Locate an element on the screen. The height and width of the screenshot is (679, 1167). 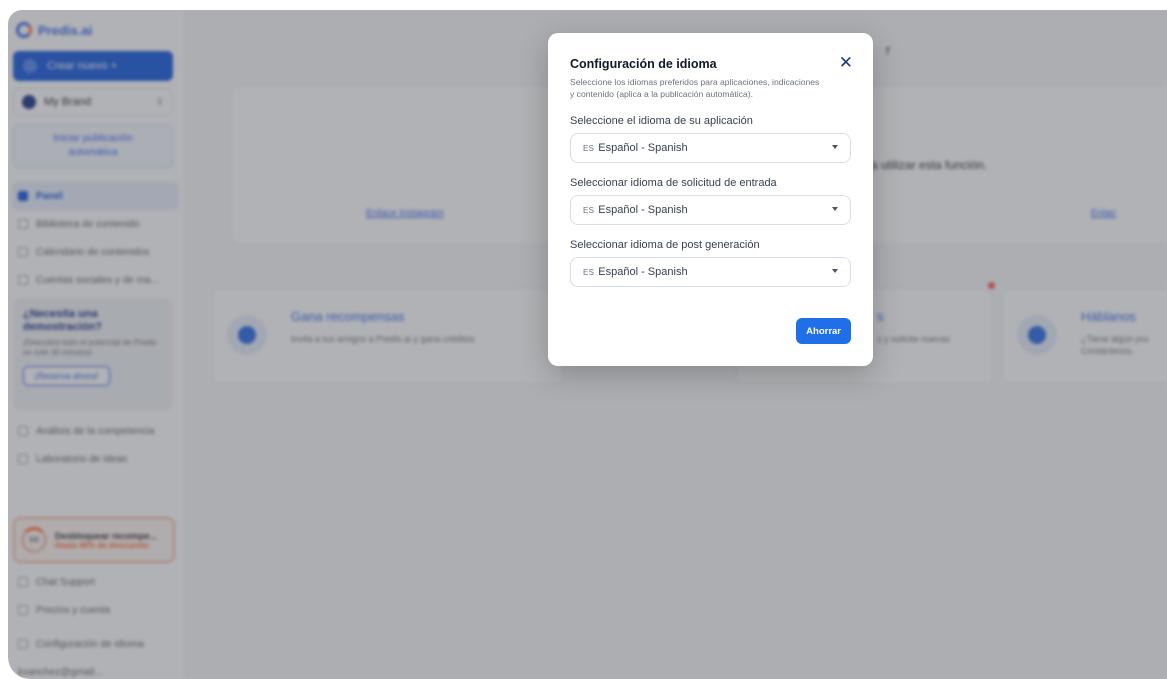
app-language-select: ES Español - Spanish is located at coordinates (710, 148).